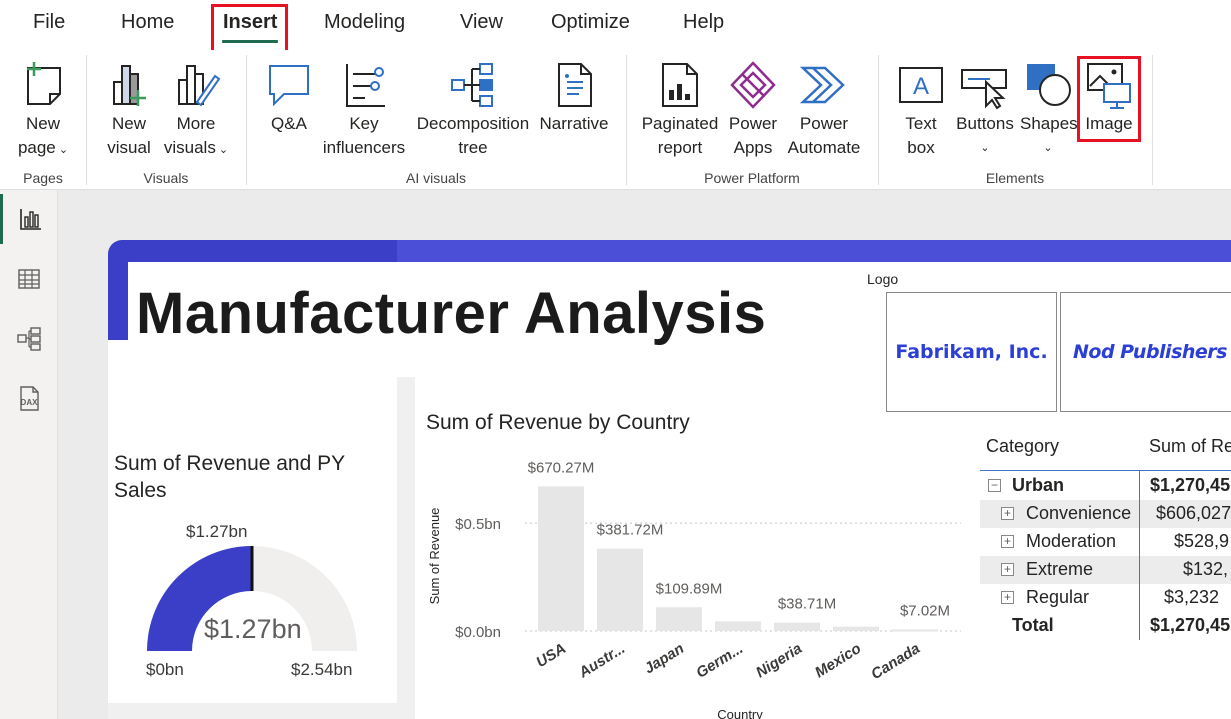  What do you see at coordinates (1105, 598) in the screenshot?
I see `matrix-row-regular: + Regular $3,232` at bounding box center [1105, 598].